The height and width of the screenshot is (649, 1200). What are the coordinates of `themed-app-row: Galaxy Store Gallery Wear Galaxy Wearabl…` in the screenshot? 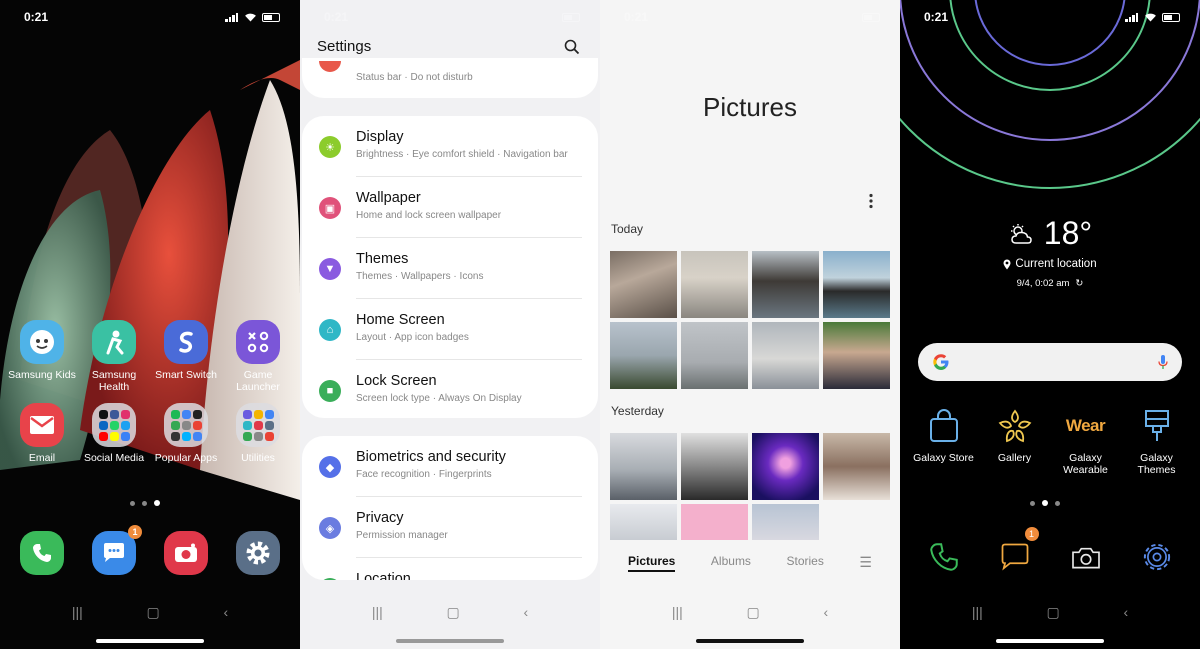 It's located at (1050, 440).